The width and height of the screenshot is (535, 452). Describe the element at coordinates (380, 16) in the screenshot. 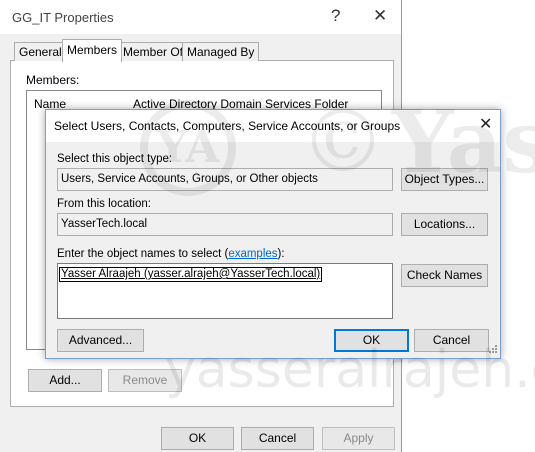

I see `close-icon: ✕` at that location.